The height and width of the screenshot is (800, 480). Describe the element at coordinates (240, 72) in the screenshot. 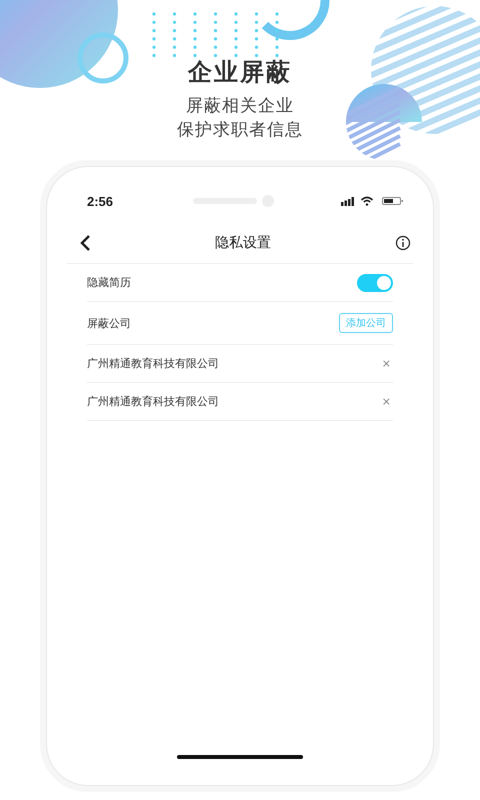

I see `promo-title: 企业屏蔽` at that location.